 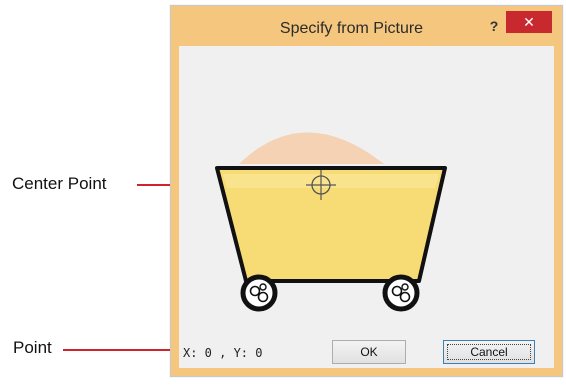 I want to click on cancel-button: Cancel, so click(x=489, y=352).